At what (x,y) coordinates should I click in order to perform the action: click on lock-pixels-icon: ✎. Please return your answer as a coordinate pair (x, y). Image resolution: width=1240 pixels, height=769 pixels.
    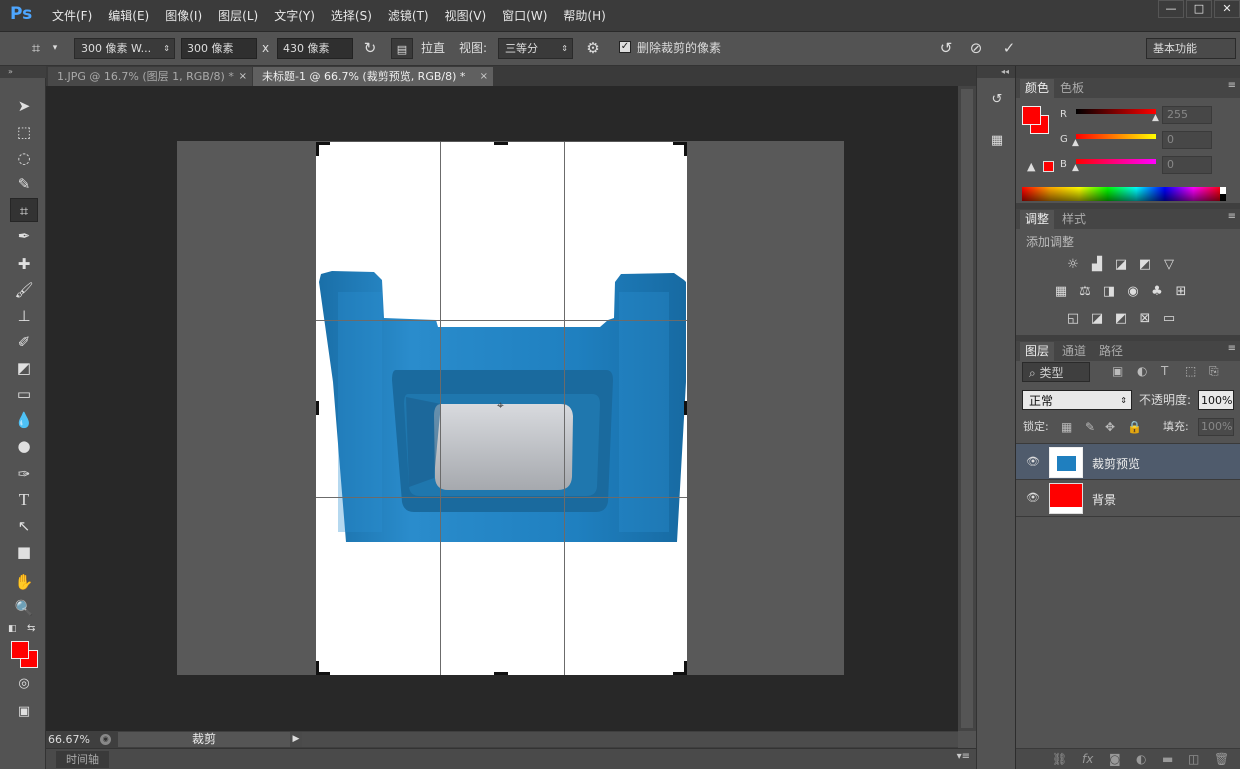
    Looking at the image, I should click on (1090, 427).